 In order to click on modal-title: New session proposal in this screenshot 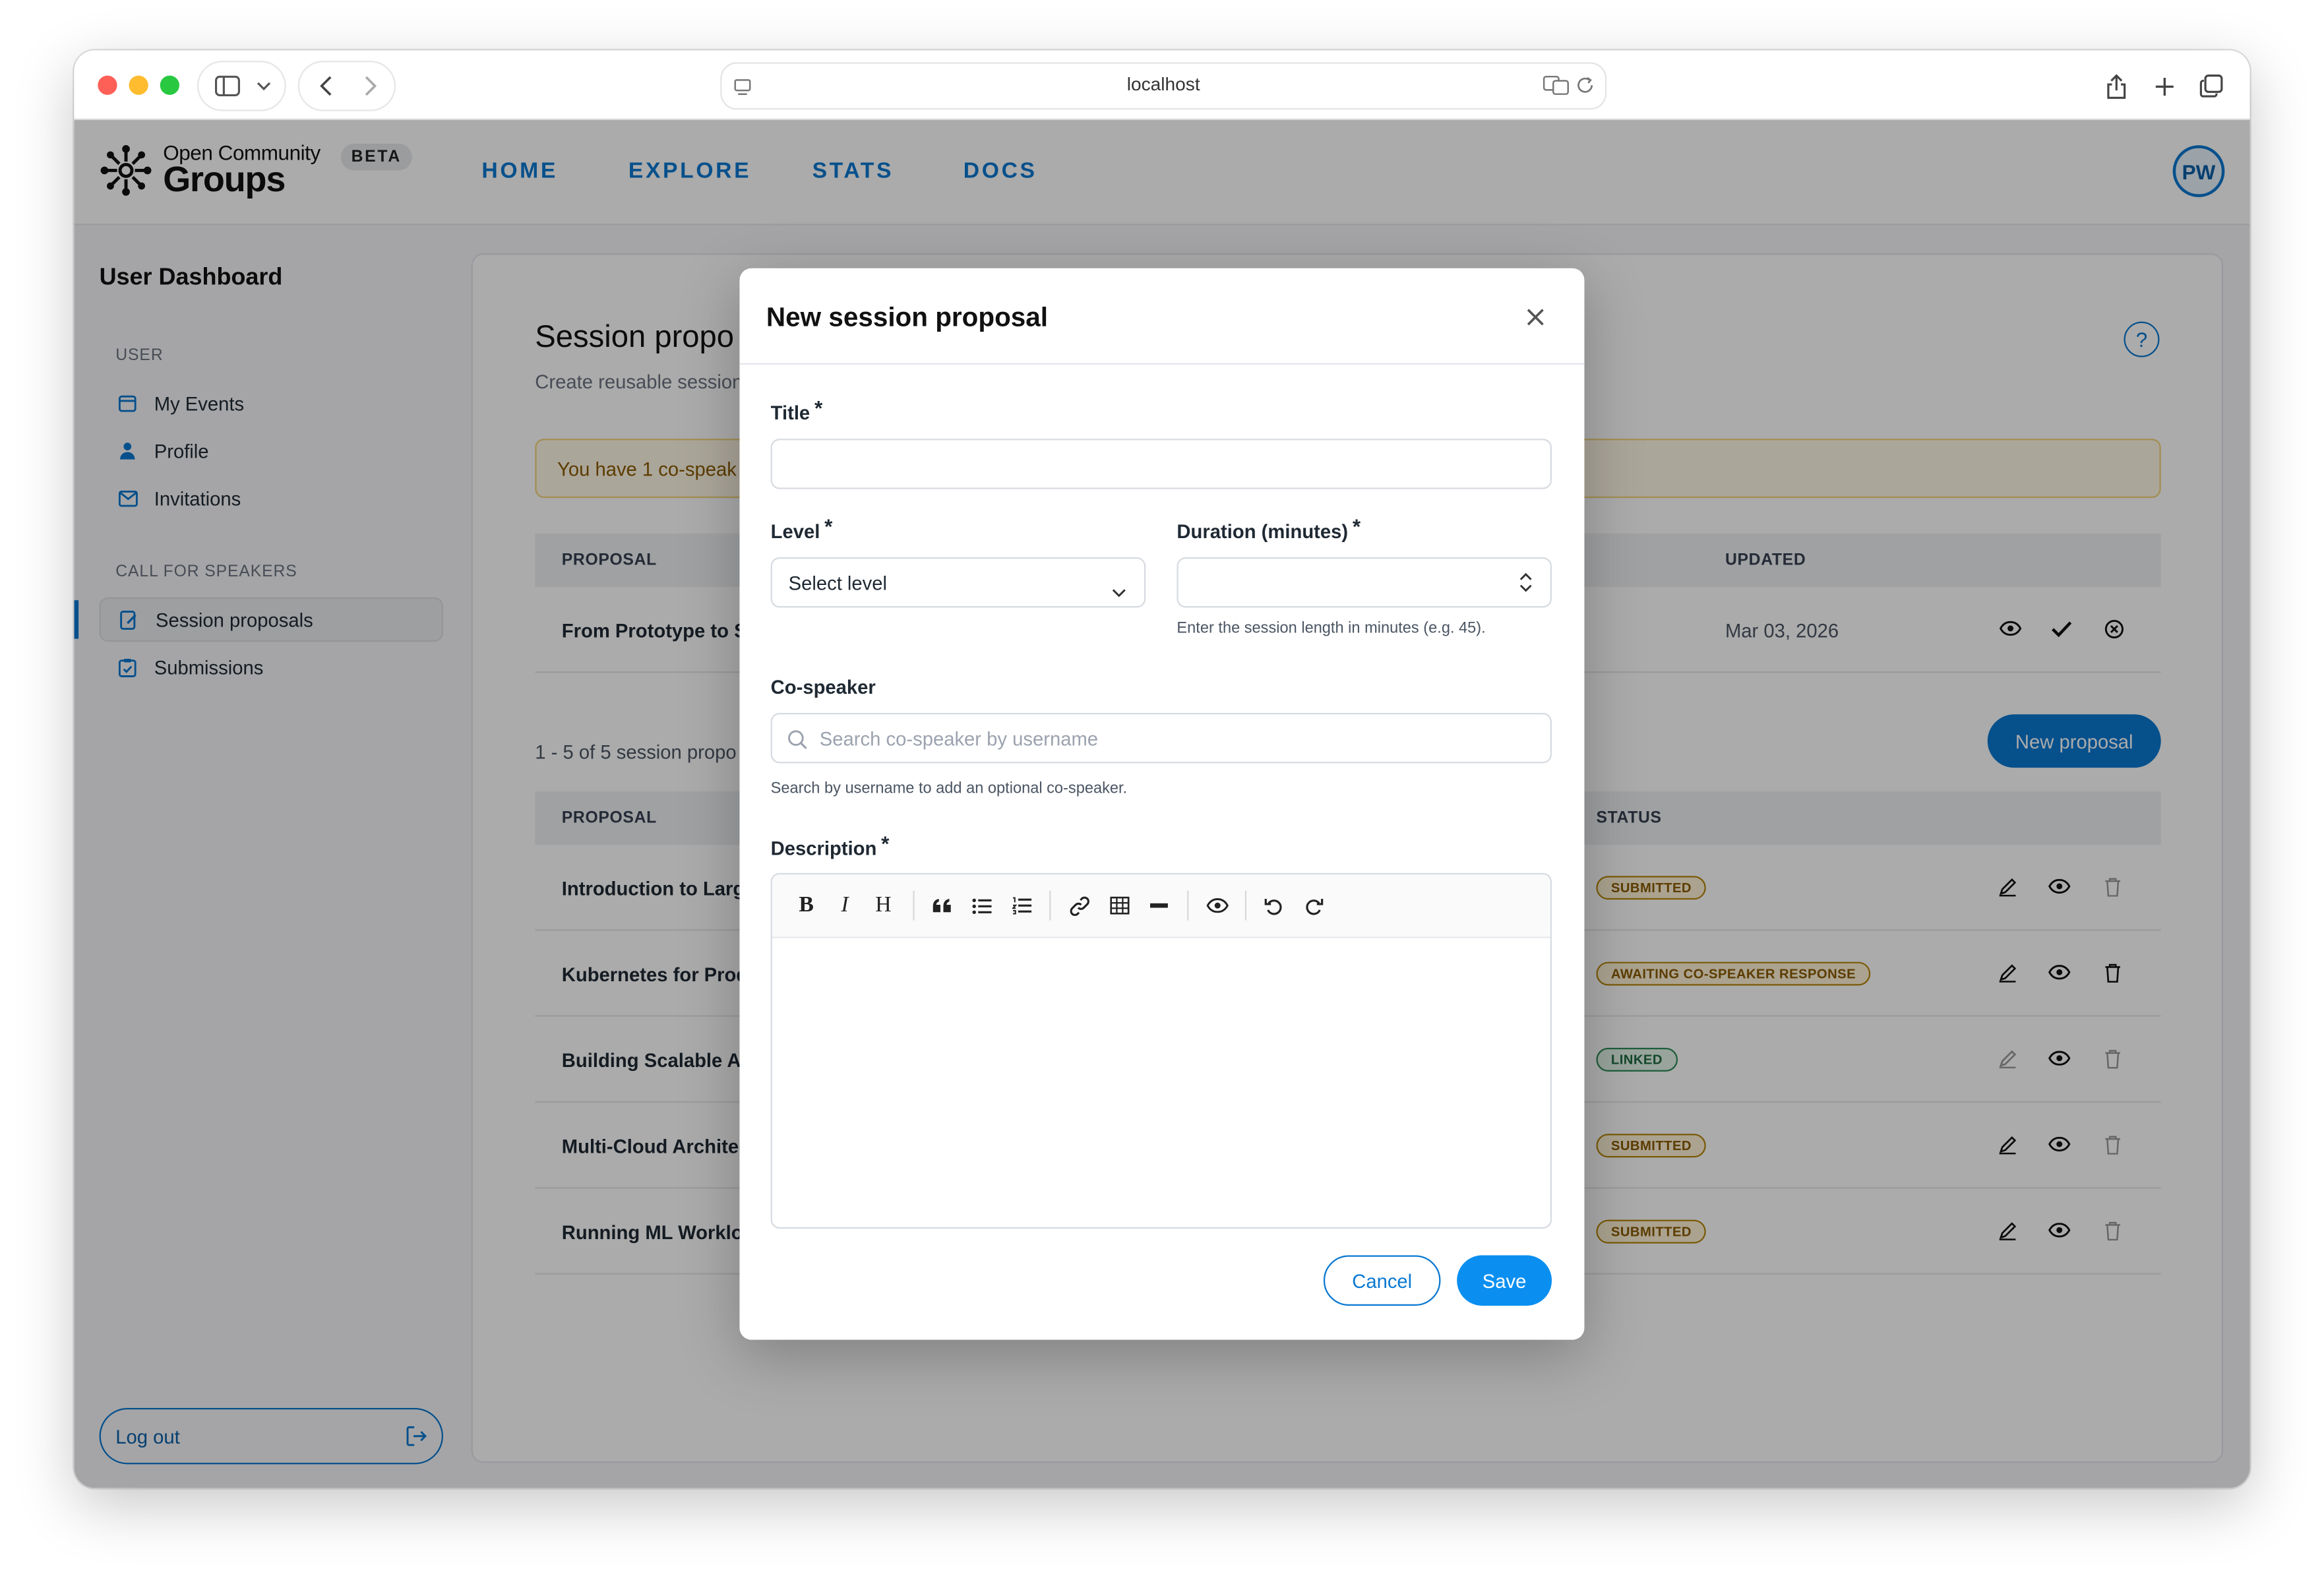, I will do `click(907, 317)`.